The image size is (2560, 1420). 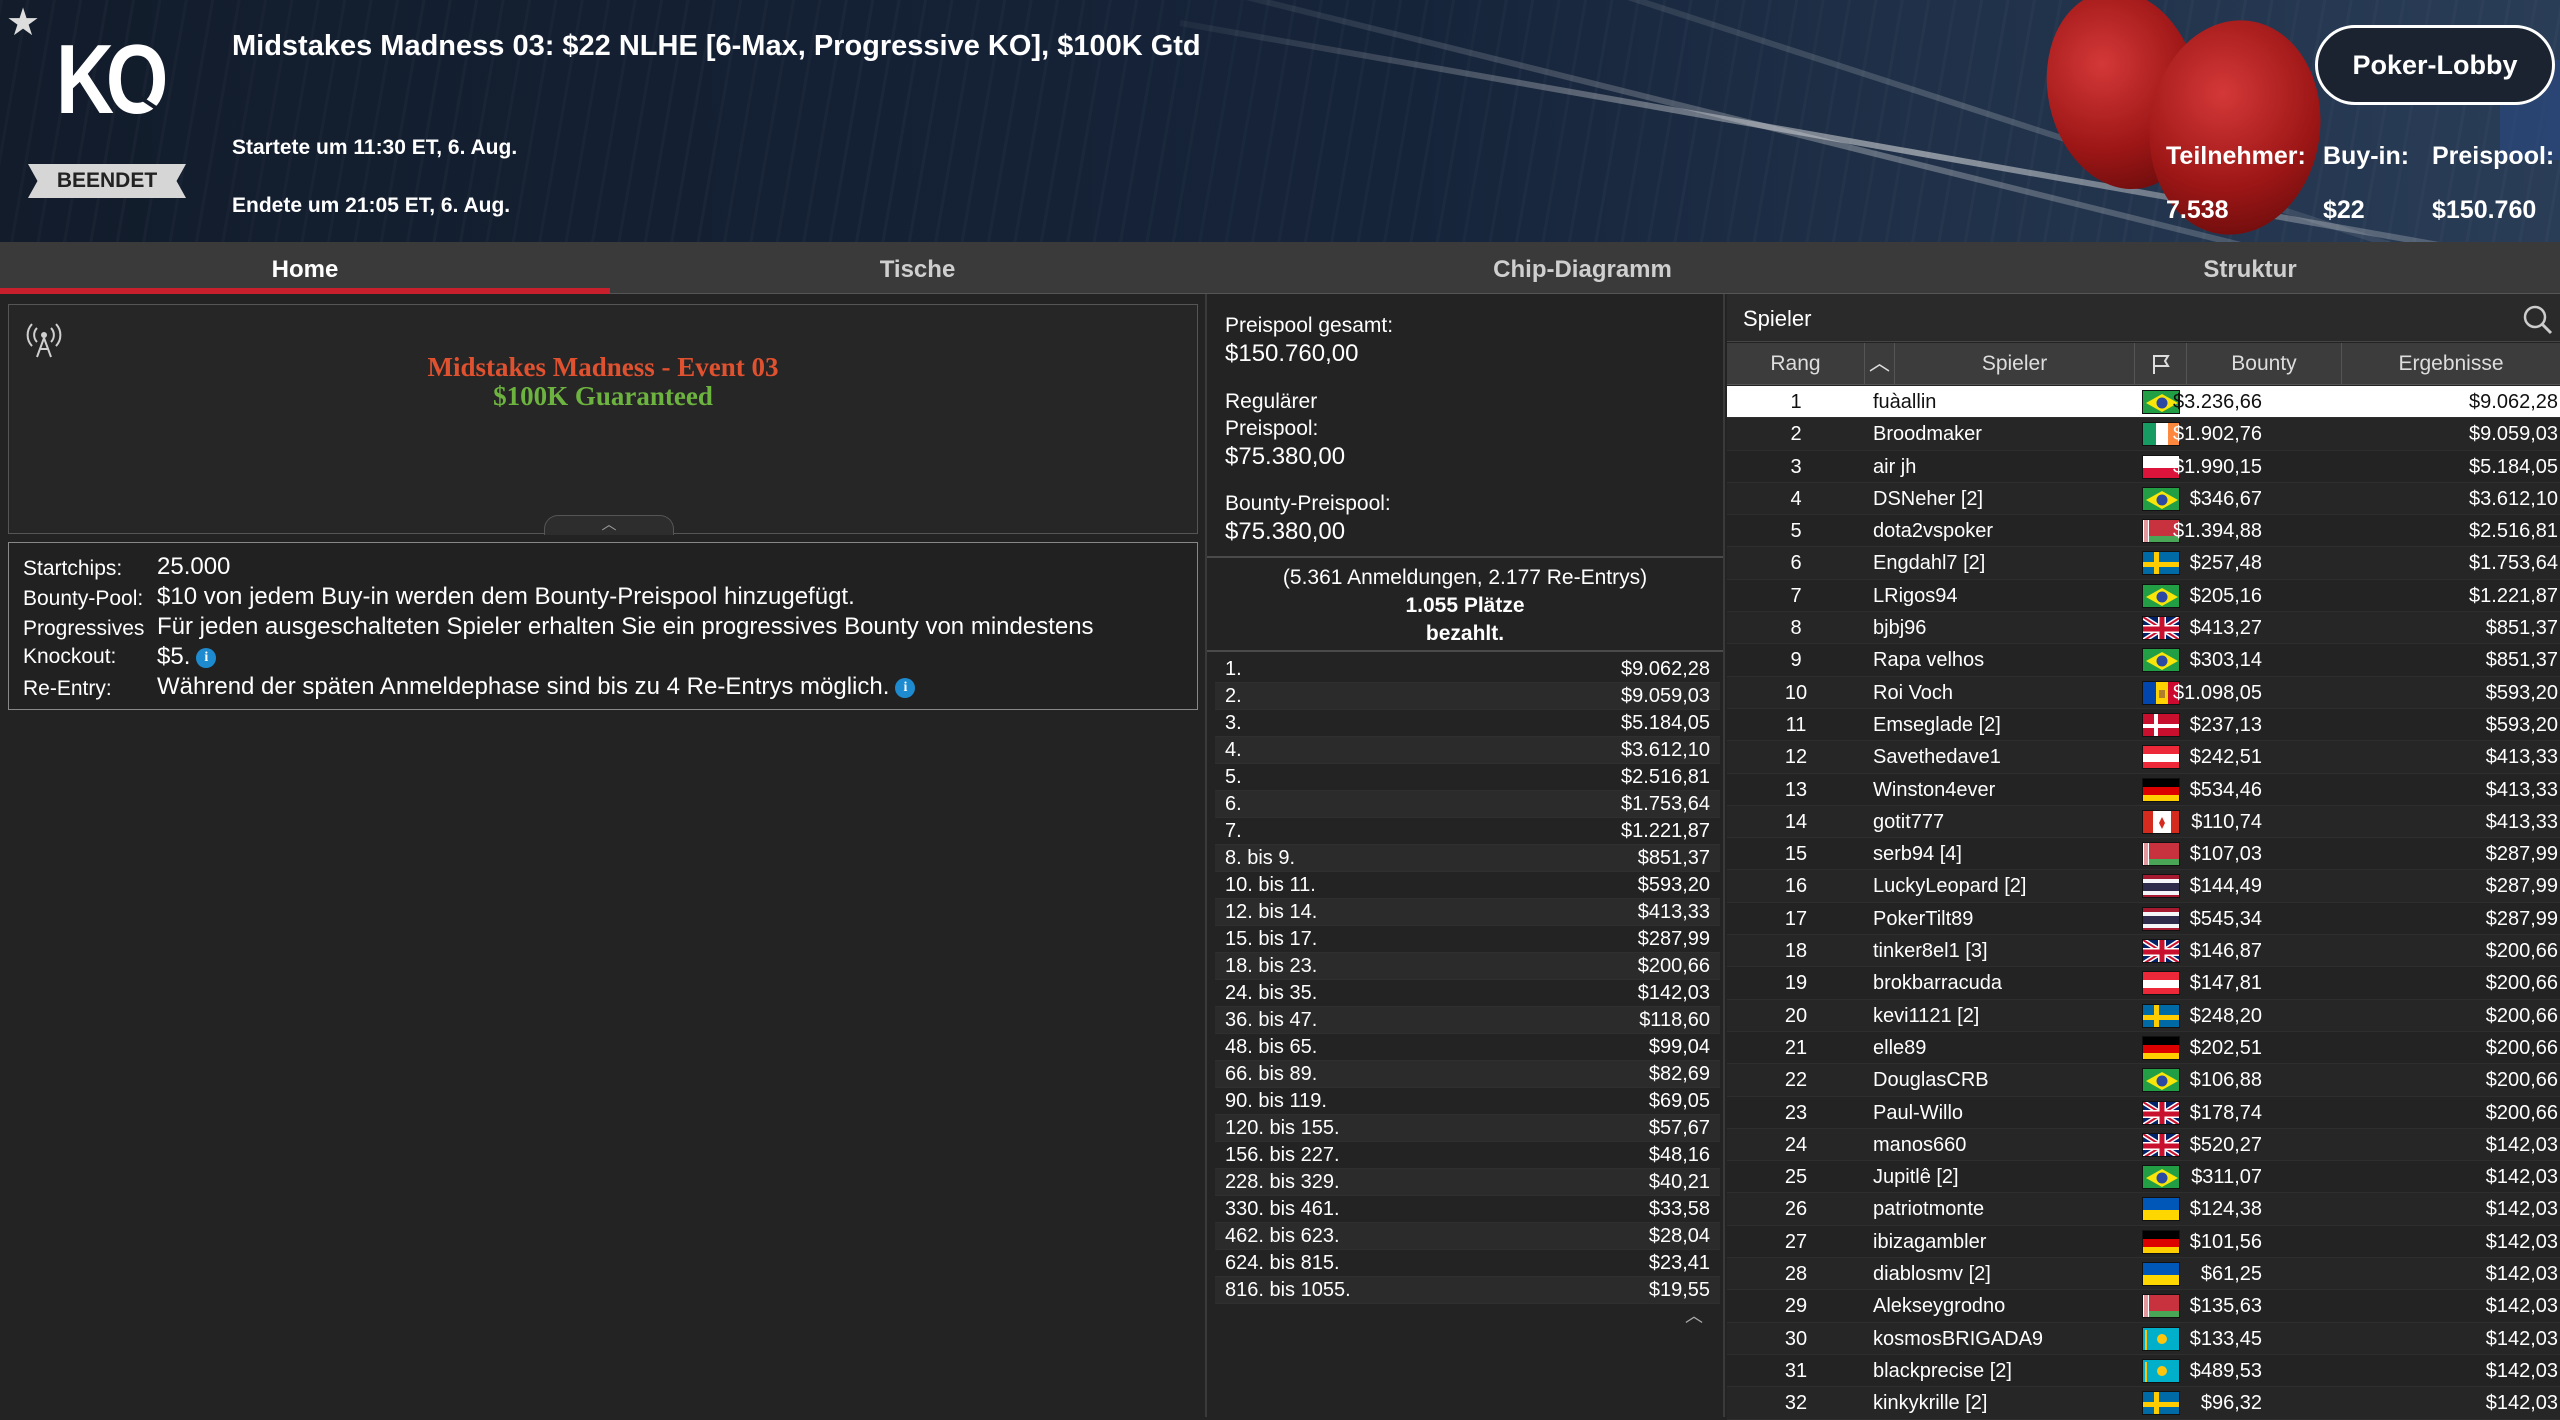 What do you see at coordinates (2143, 434) in the screenshot?
I see `table-row: 2 Broodmaker $1.902,76 $9.059,03` at bounding box center [2143, 434].